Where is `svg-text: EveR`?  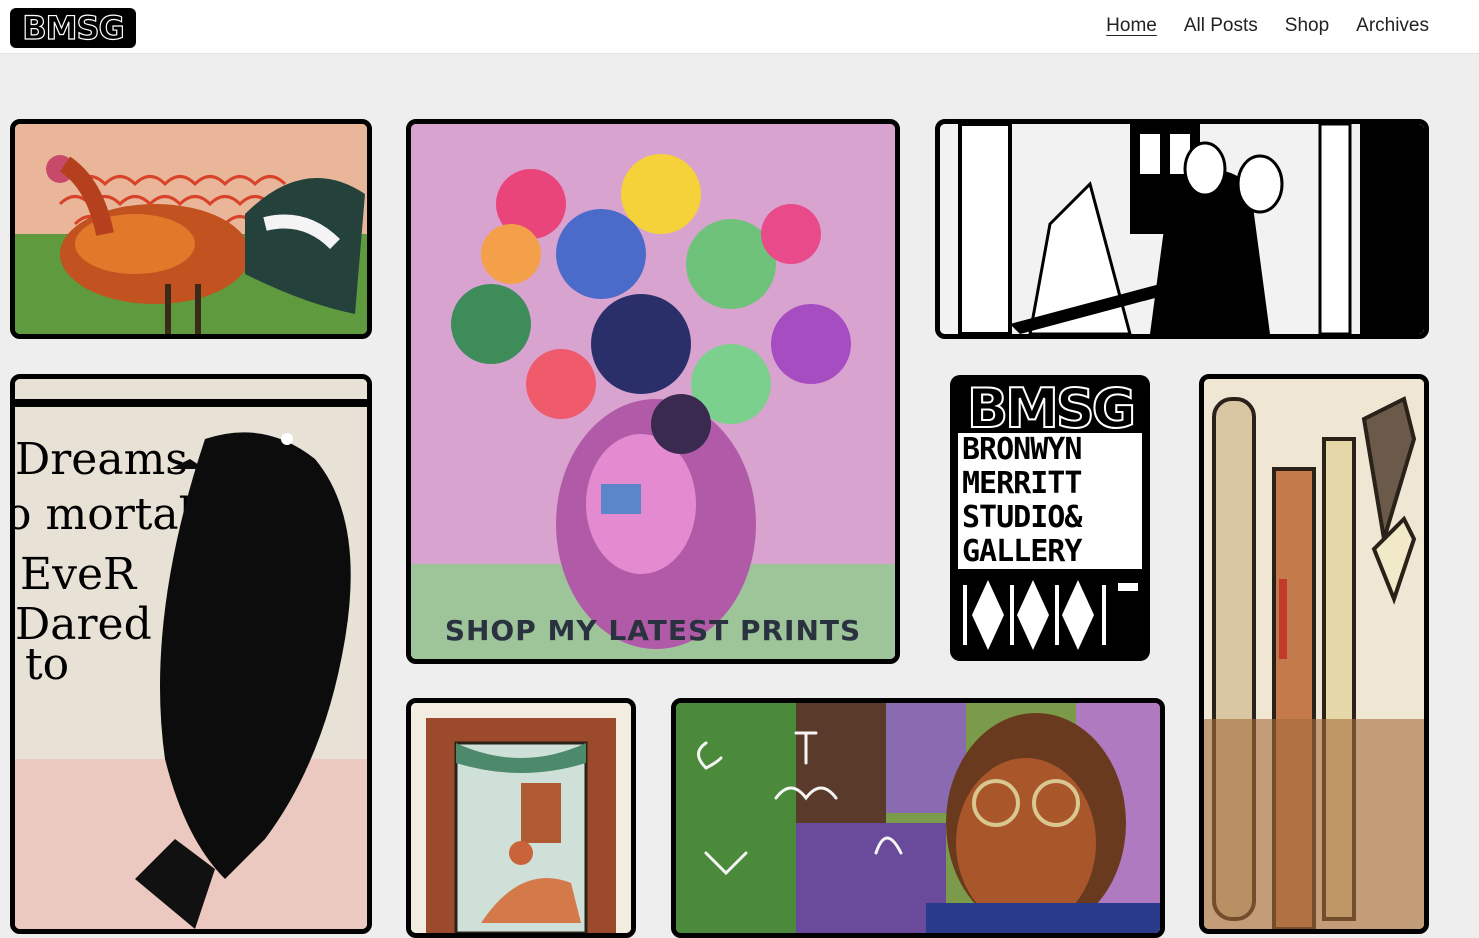 svg-text: EveR is located at coordinates (79, 574).